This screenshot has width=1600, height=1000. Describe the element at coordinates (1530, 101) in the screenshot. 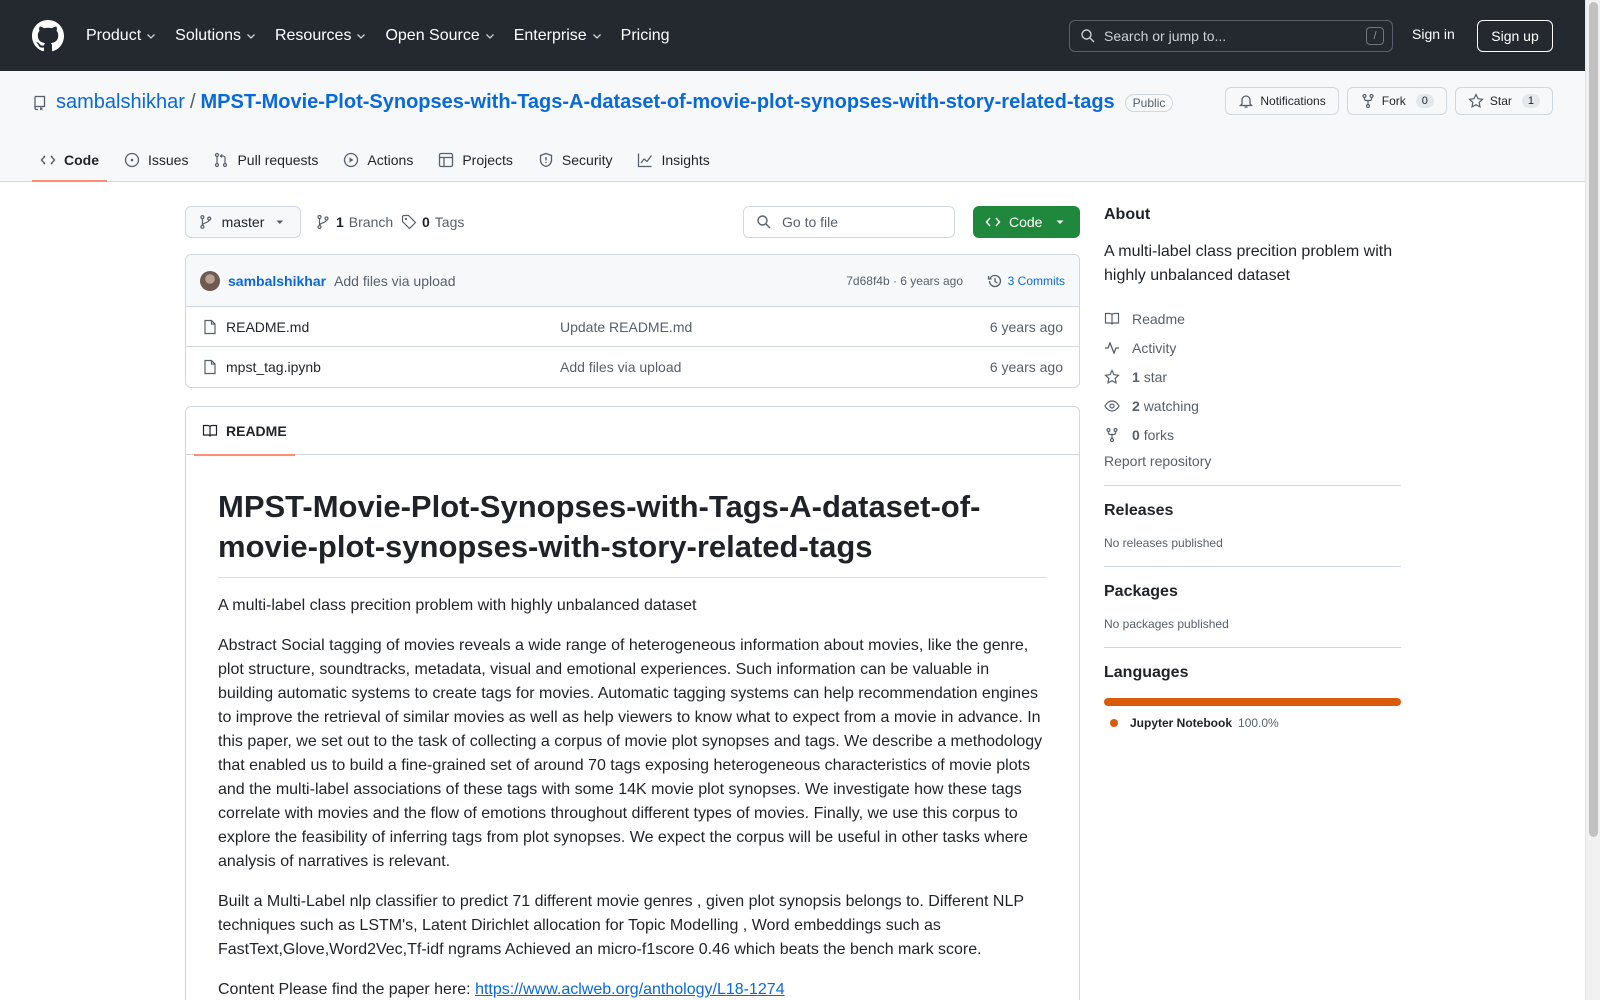

I see `star-count: 1` at that location.